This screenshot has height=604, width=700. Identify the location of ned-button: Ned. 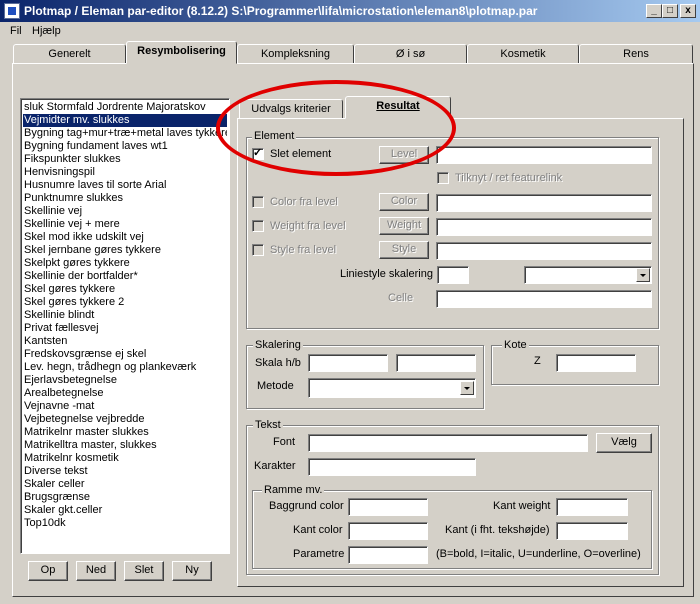
(96, 571).